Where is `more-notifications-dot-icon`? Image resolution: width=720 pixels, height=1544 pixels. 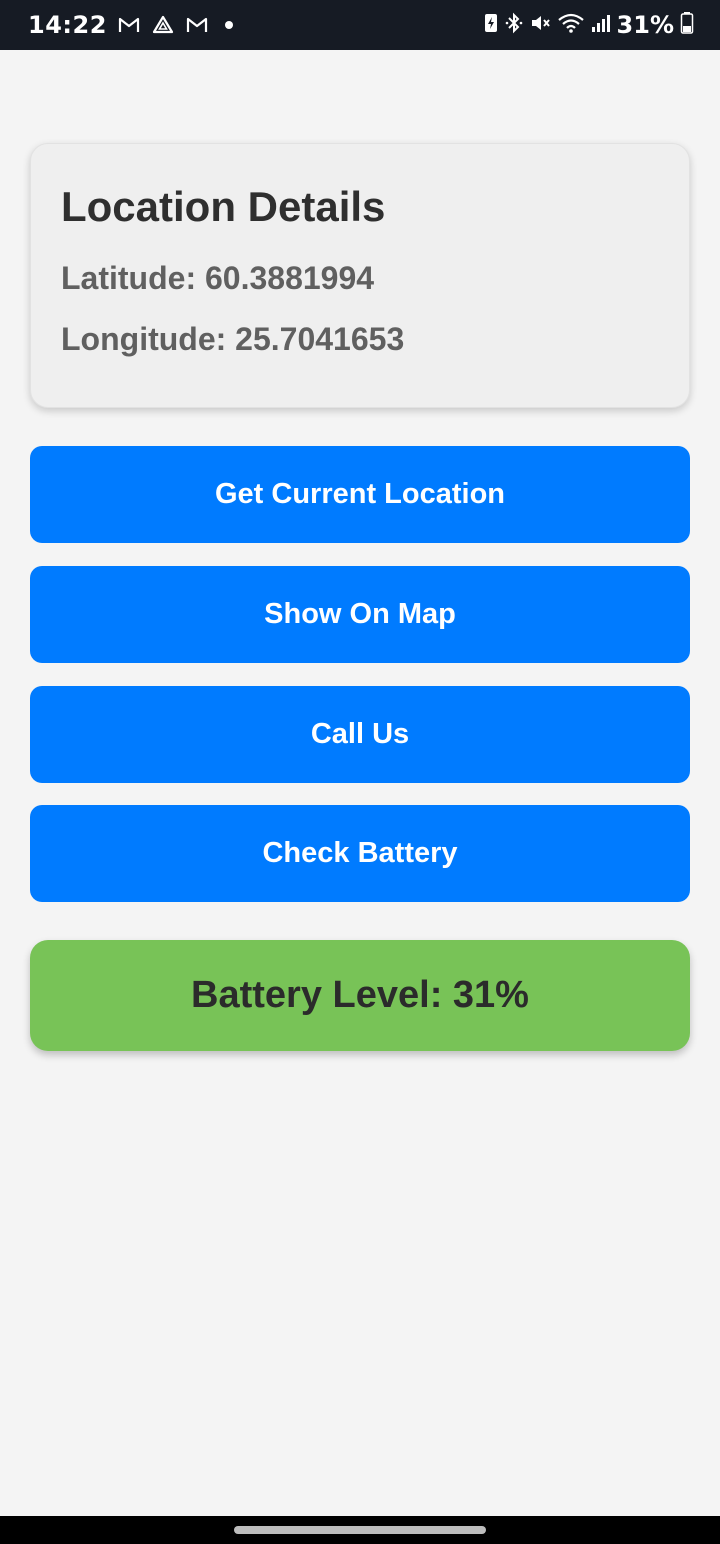
more-notifications-dot-icon is located at coordinates (228, 25).